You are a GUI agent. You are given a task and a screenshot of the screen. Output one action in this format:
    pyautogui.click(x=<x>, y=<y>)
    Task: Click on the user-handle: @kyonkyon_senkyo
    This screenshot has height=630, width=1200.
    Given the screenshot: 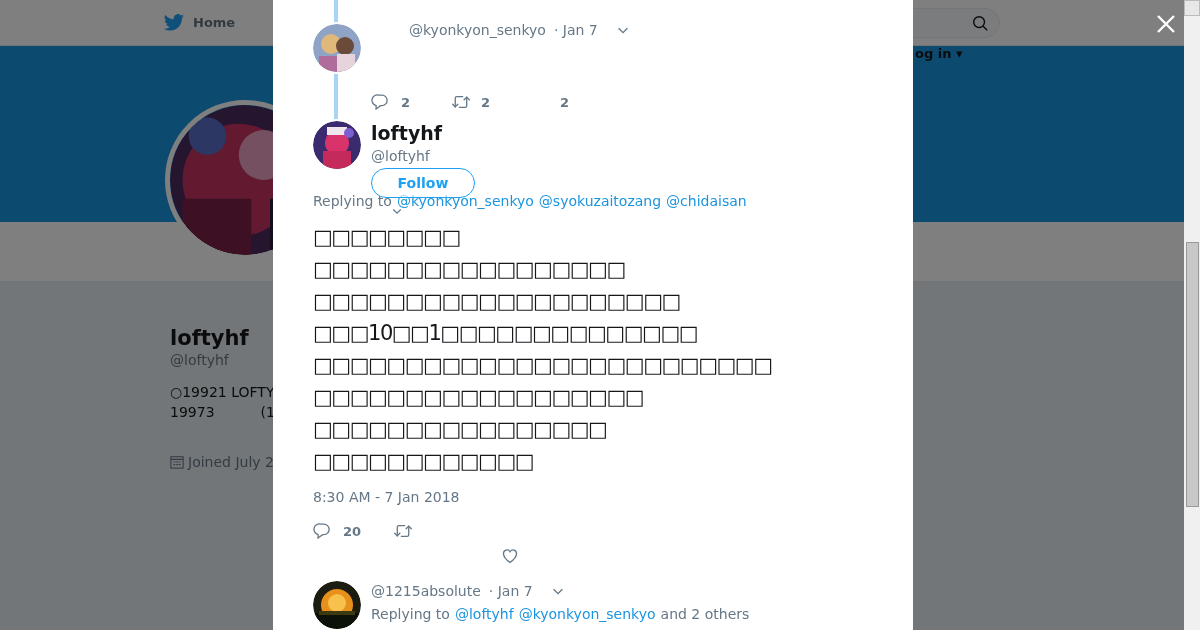 What is the action you would take?
    pyautogui.click(x=477, y=30)
    